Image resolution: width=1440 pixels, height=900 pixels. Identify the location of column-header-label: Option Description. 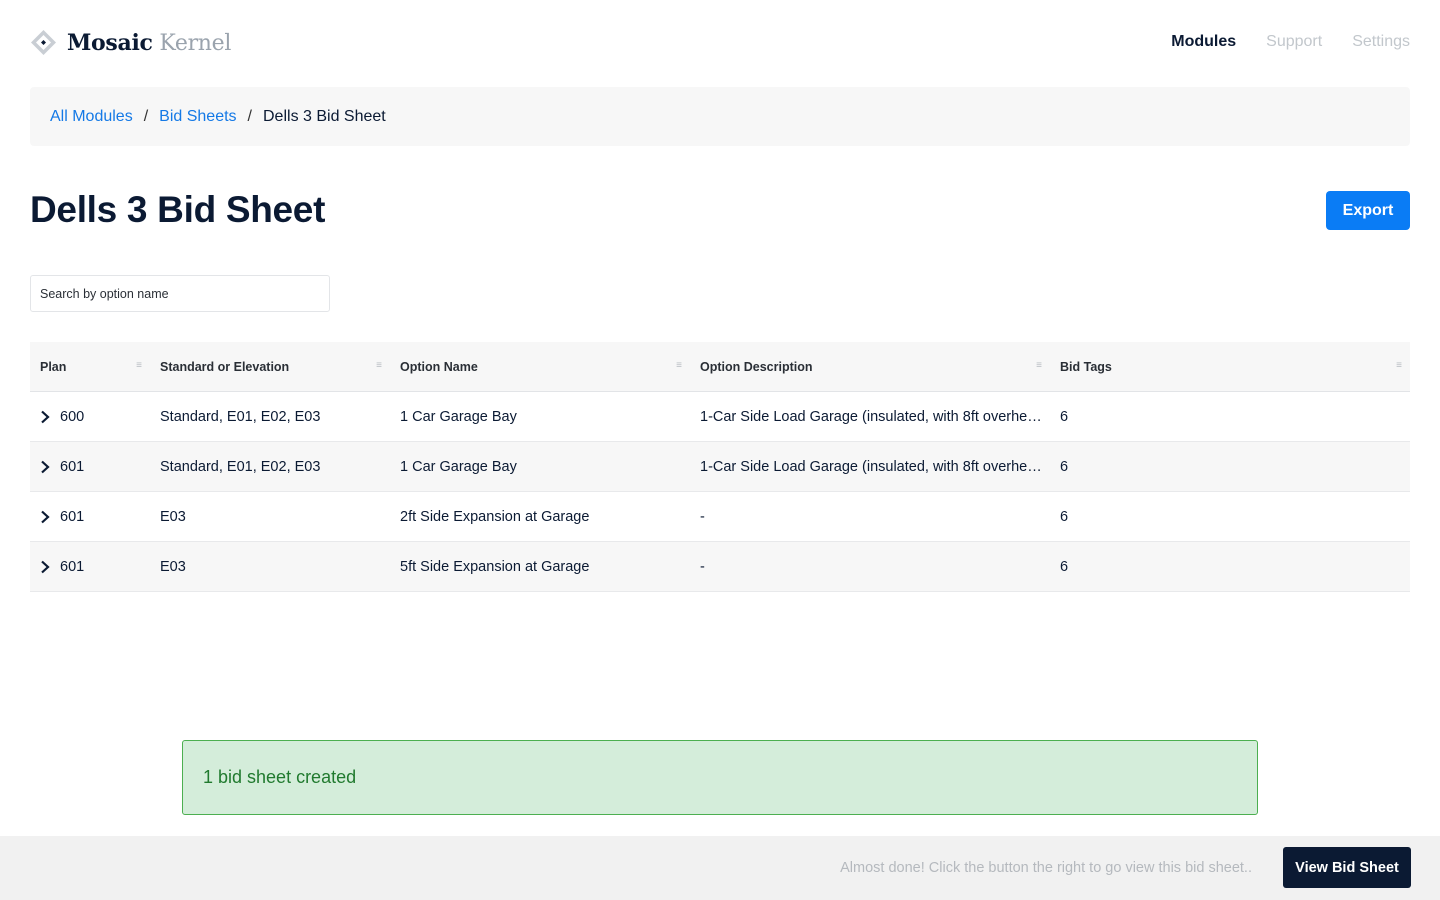
(756, 367).